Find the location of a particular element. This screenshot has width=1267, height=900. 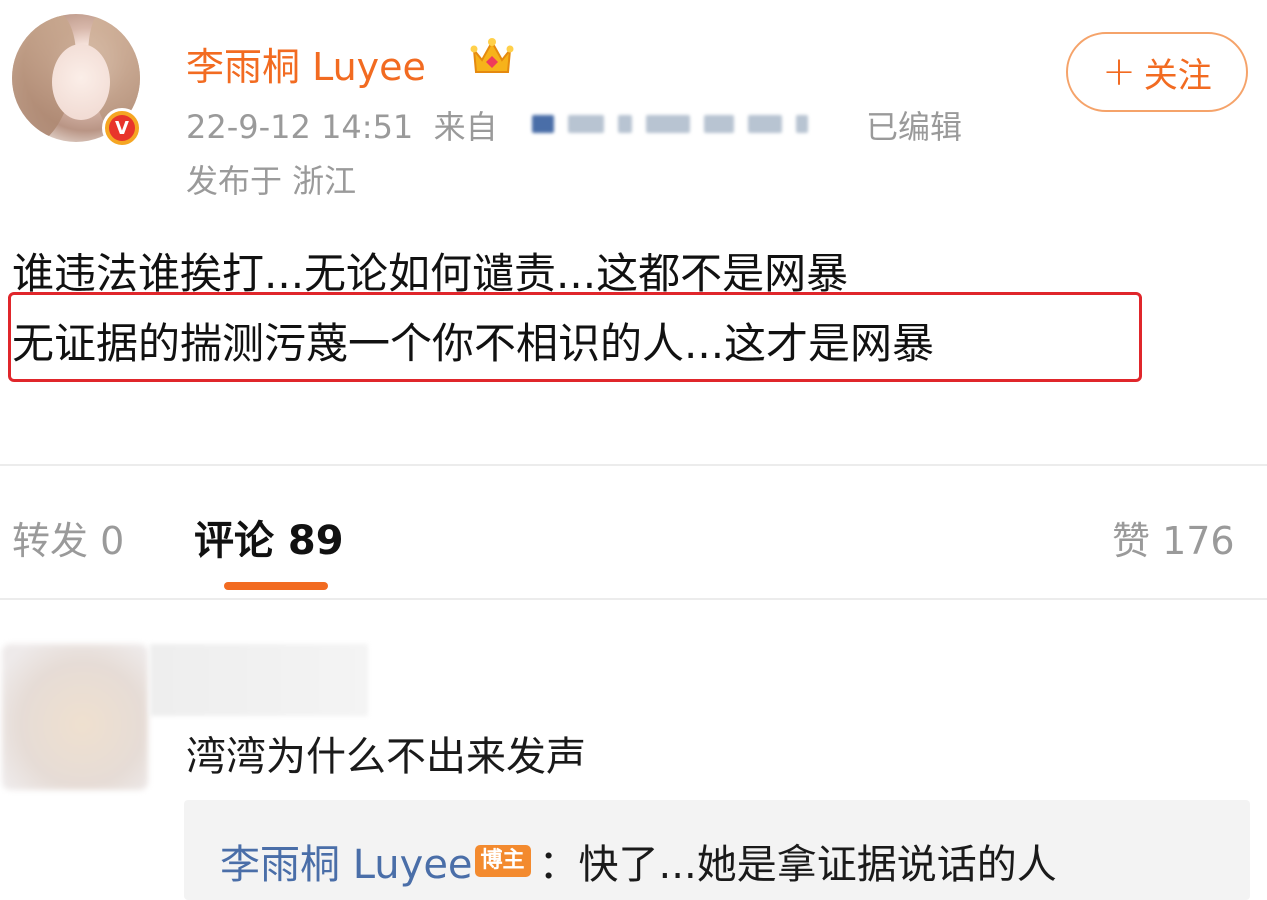

tab-comment: 评论 89 is located at coordinates (269, 537).